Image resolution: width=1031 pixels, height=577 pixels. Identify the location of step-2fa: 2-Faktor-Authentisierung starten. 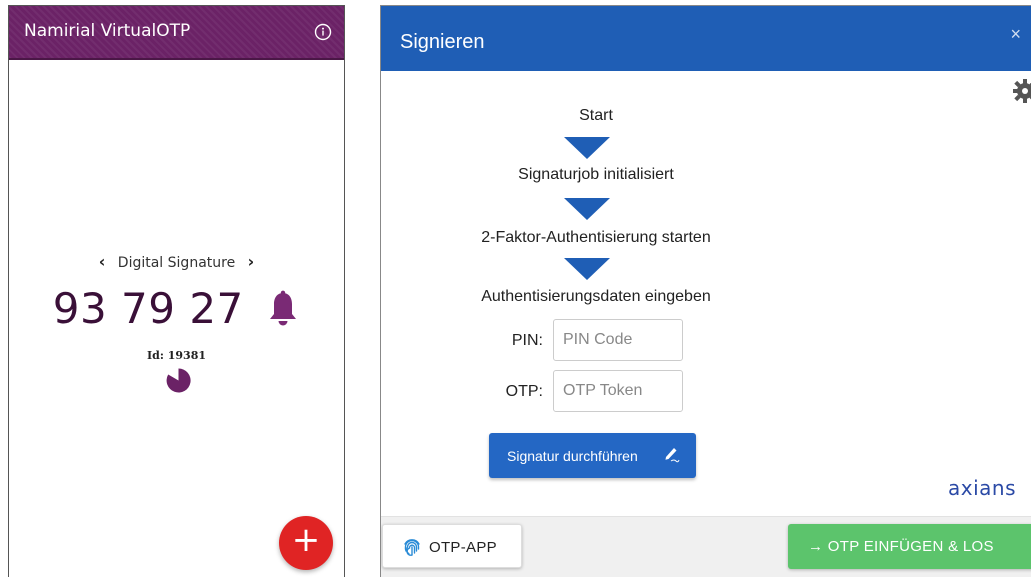
(596, 237).